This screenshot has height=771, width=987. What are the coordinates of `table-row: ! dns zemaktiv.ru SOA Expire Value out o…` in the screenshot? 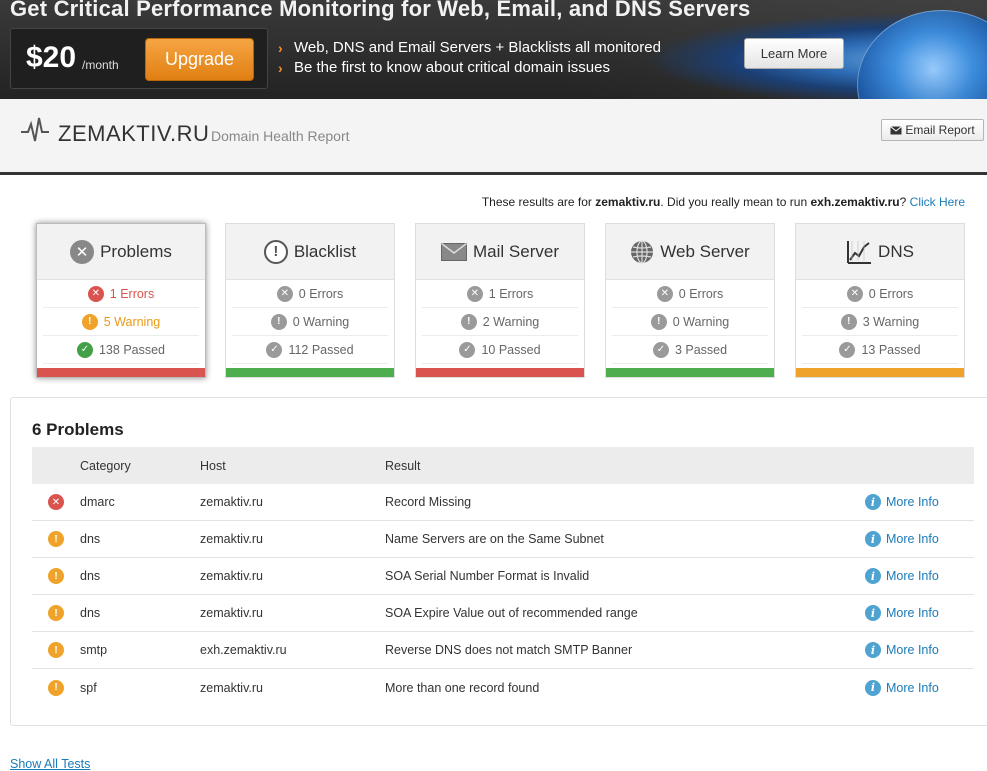 It's located at (503, 613).